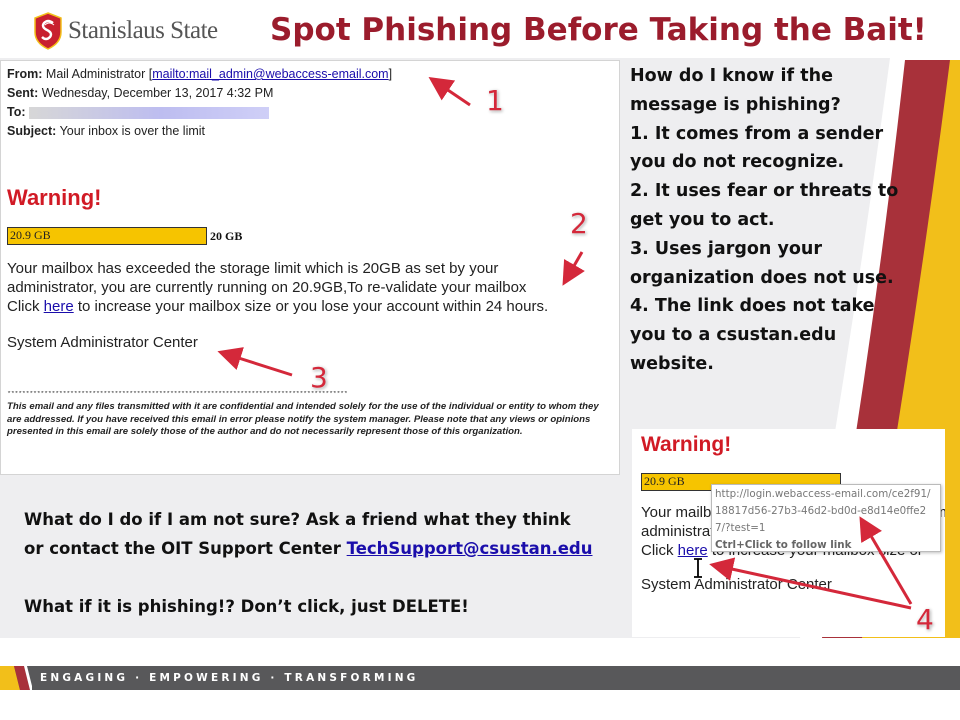 This screenshot has width=960, height=720. I want to click on email-signature: System Administrator Center, so click(102, 342).